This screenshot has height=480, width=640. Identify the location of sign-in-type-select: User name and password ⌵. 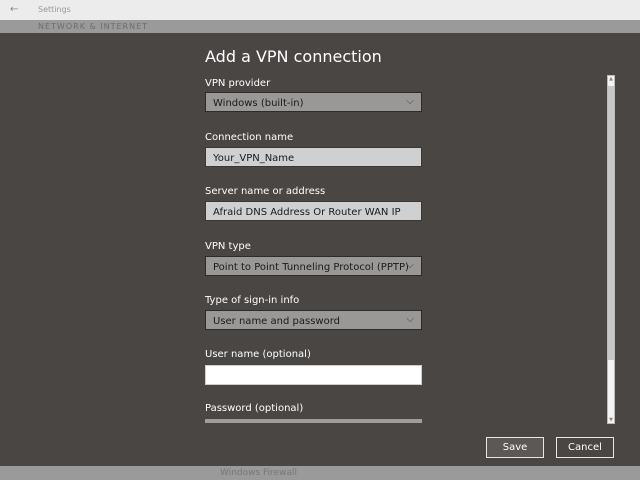
(313, 320).